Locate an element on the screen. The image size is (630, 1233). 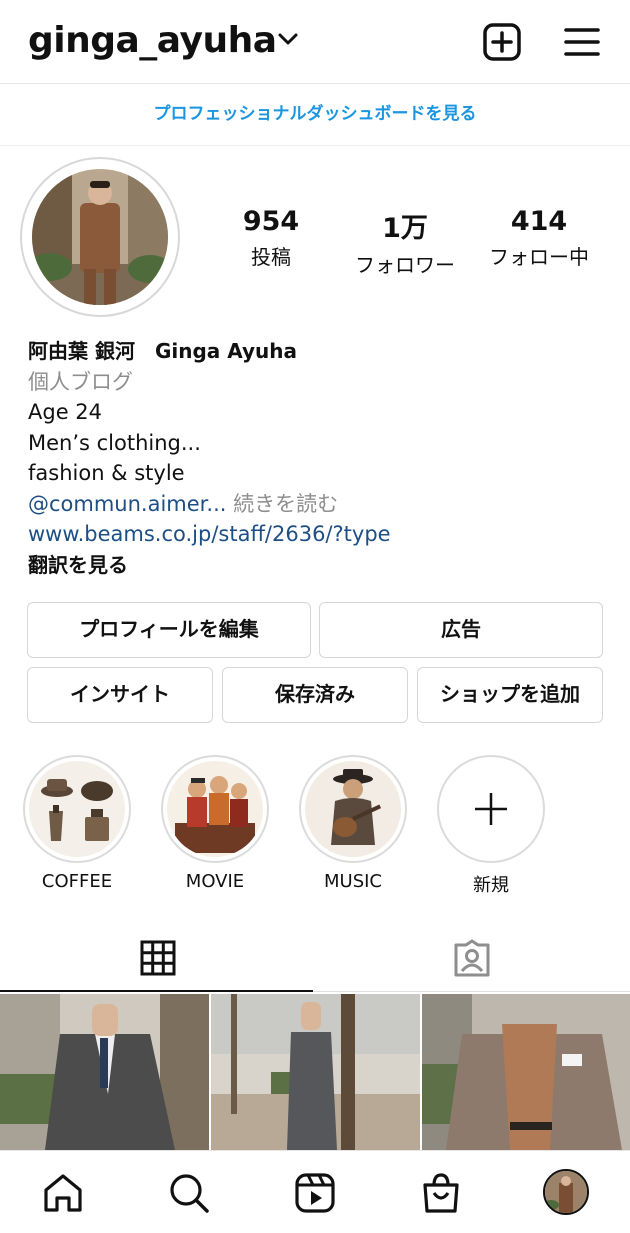
highlight-coffee: COFFEE is located at coordinates (77, 823).